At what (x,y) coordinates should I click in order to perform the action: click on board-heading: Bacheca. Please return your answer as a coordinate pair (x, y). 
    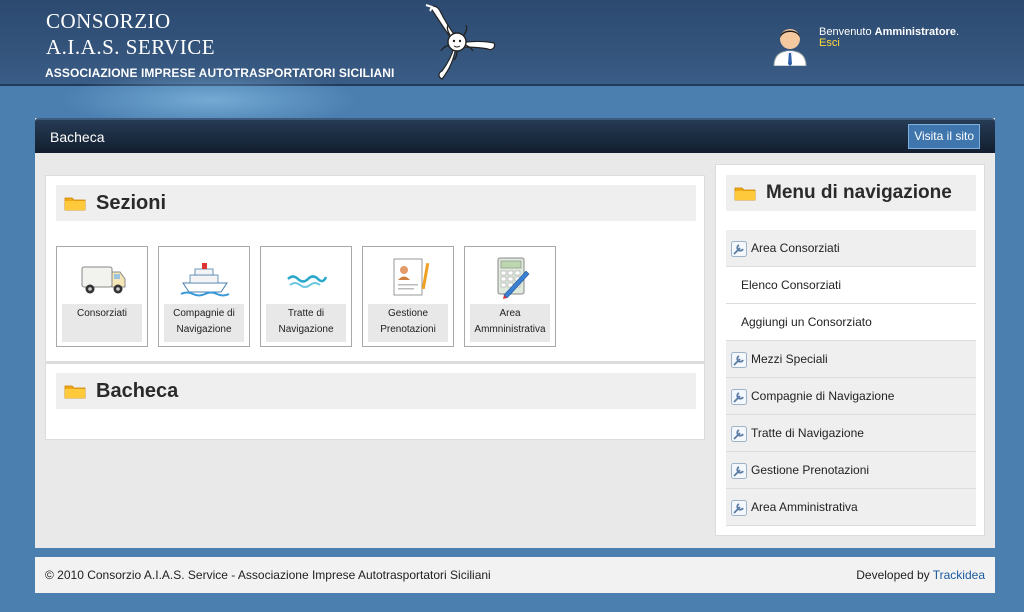
    Looking at the image, I should click on (137, 391).